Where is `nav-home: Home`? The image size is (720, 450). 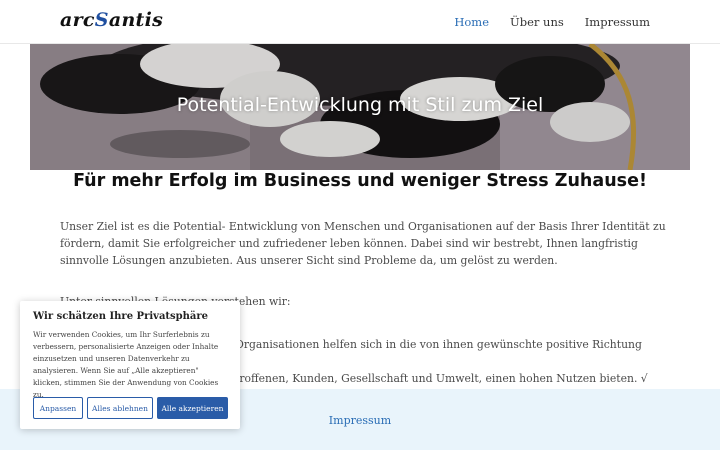
nav-home: Home is located at coordinates (471, 22).